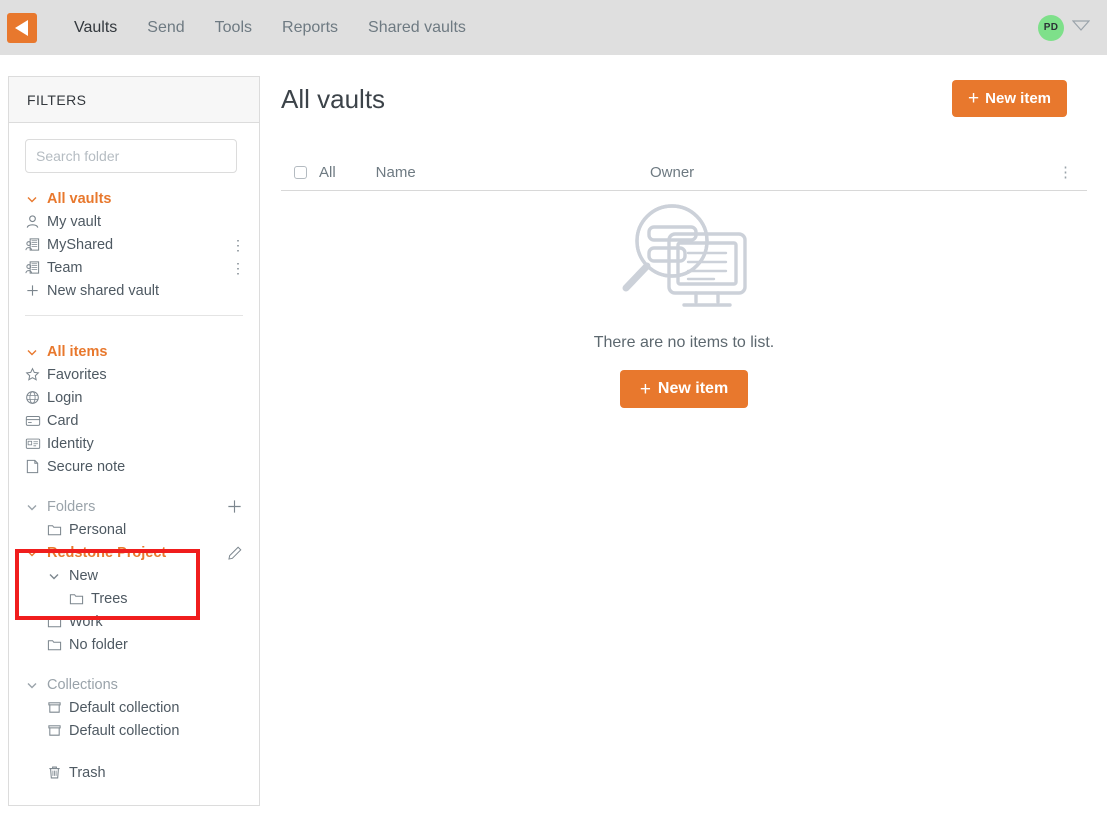 Image resolution: width=1107 pixels, height=823 pixels. Describe the element at coordinates (134, 529) in the screenshot. I see `sidebar-item-personal: Personal` at that location.